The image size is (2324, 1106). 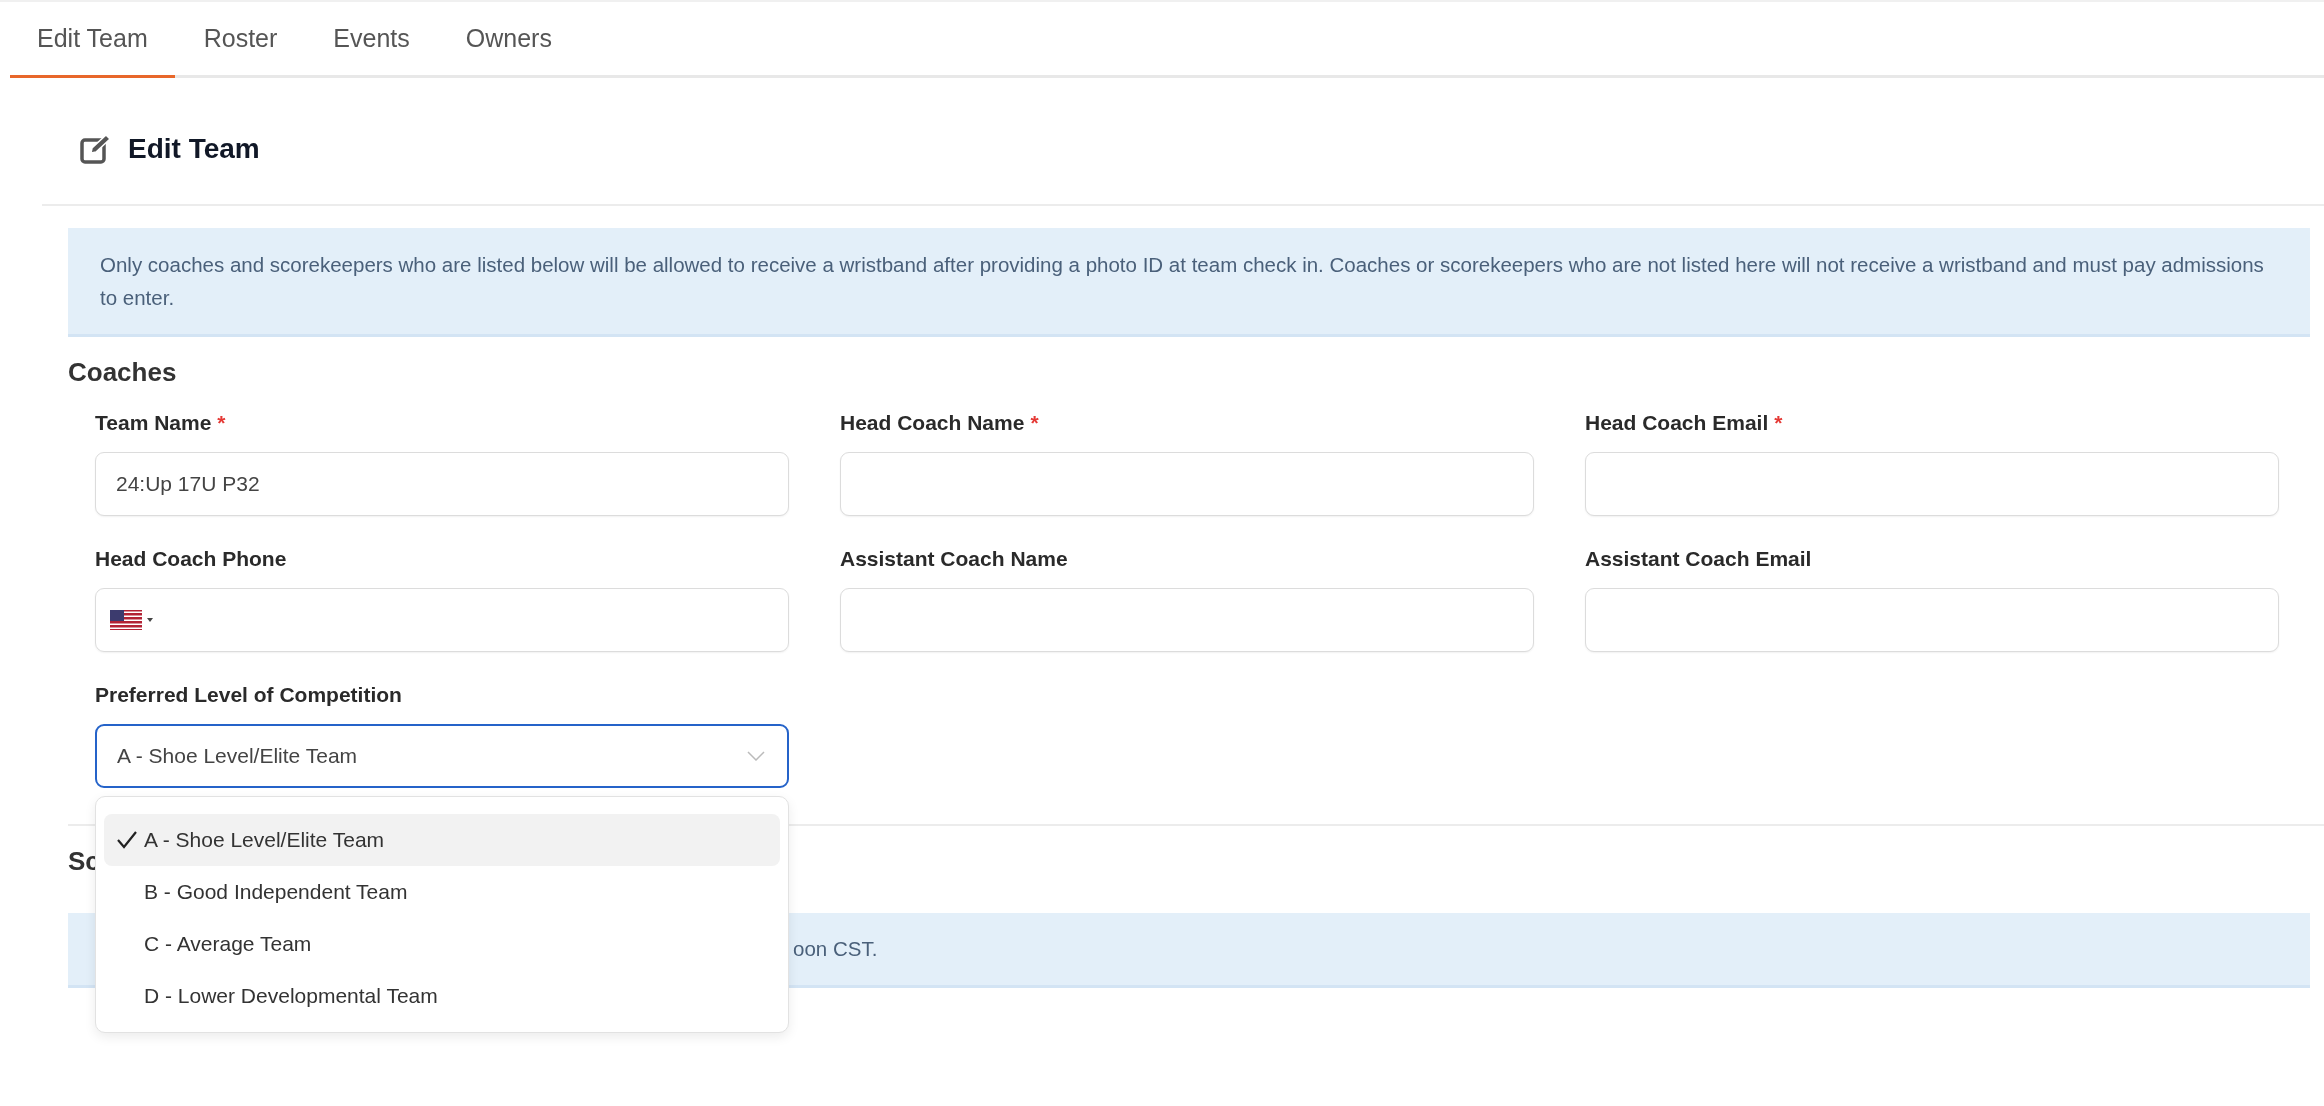 I want to click on field-label: Preferred Level of Competition, so click(x=249, y=695).